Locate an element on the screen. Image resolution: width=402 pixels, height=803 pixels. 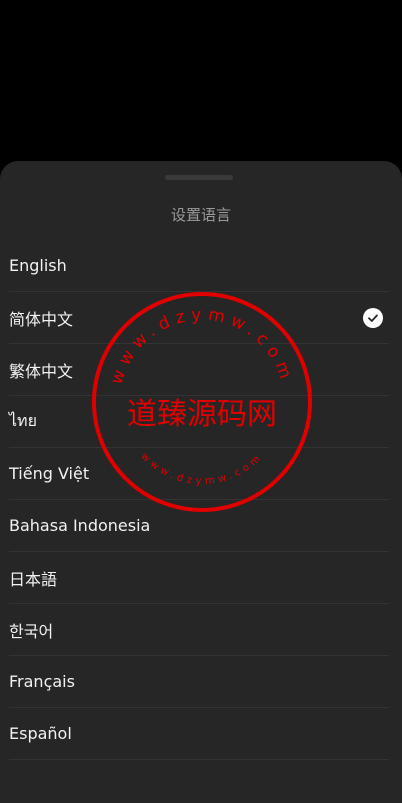
language-option-indonesian: Bahasa Indonesia is located at coordinates (199, 526).